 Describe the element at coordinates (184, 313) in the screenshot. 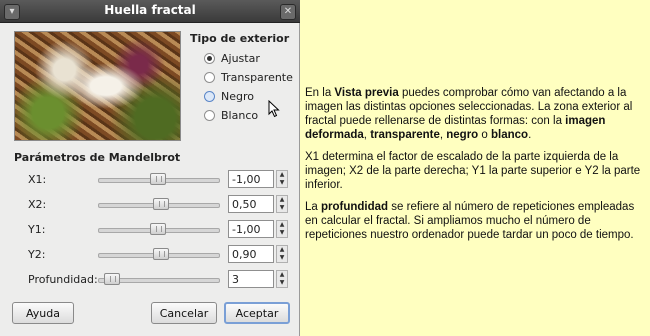

I see `cancel-button: Cancelar` at that location.